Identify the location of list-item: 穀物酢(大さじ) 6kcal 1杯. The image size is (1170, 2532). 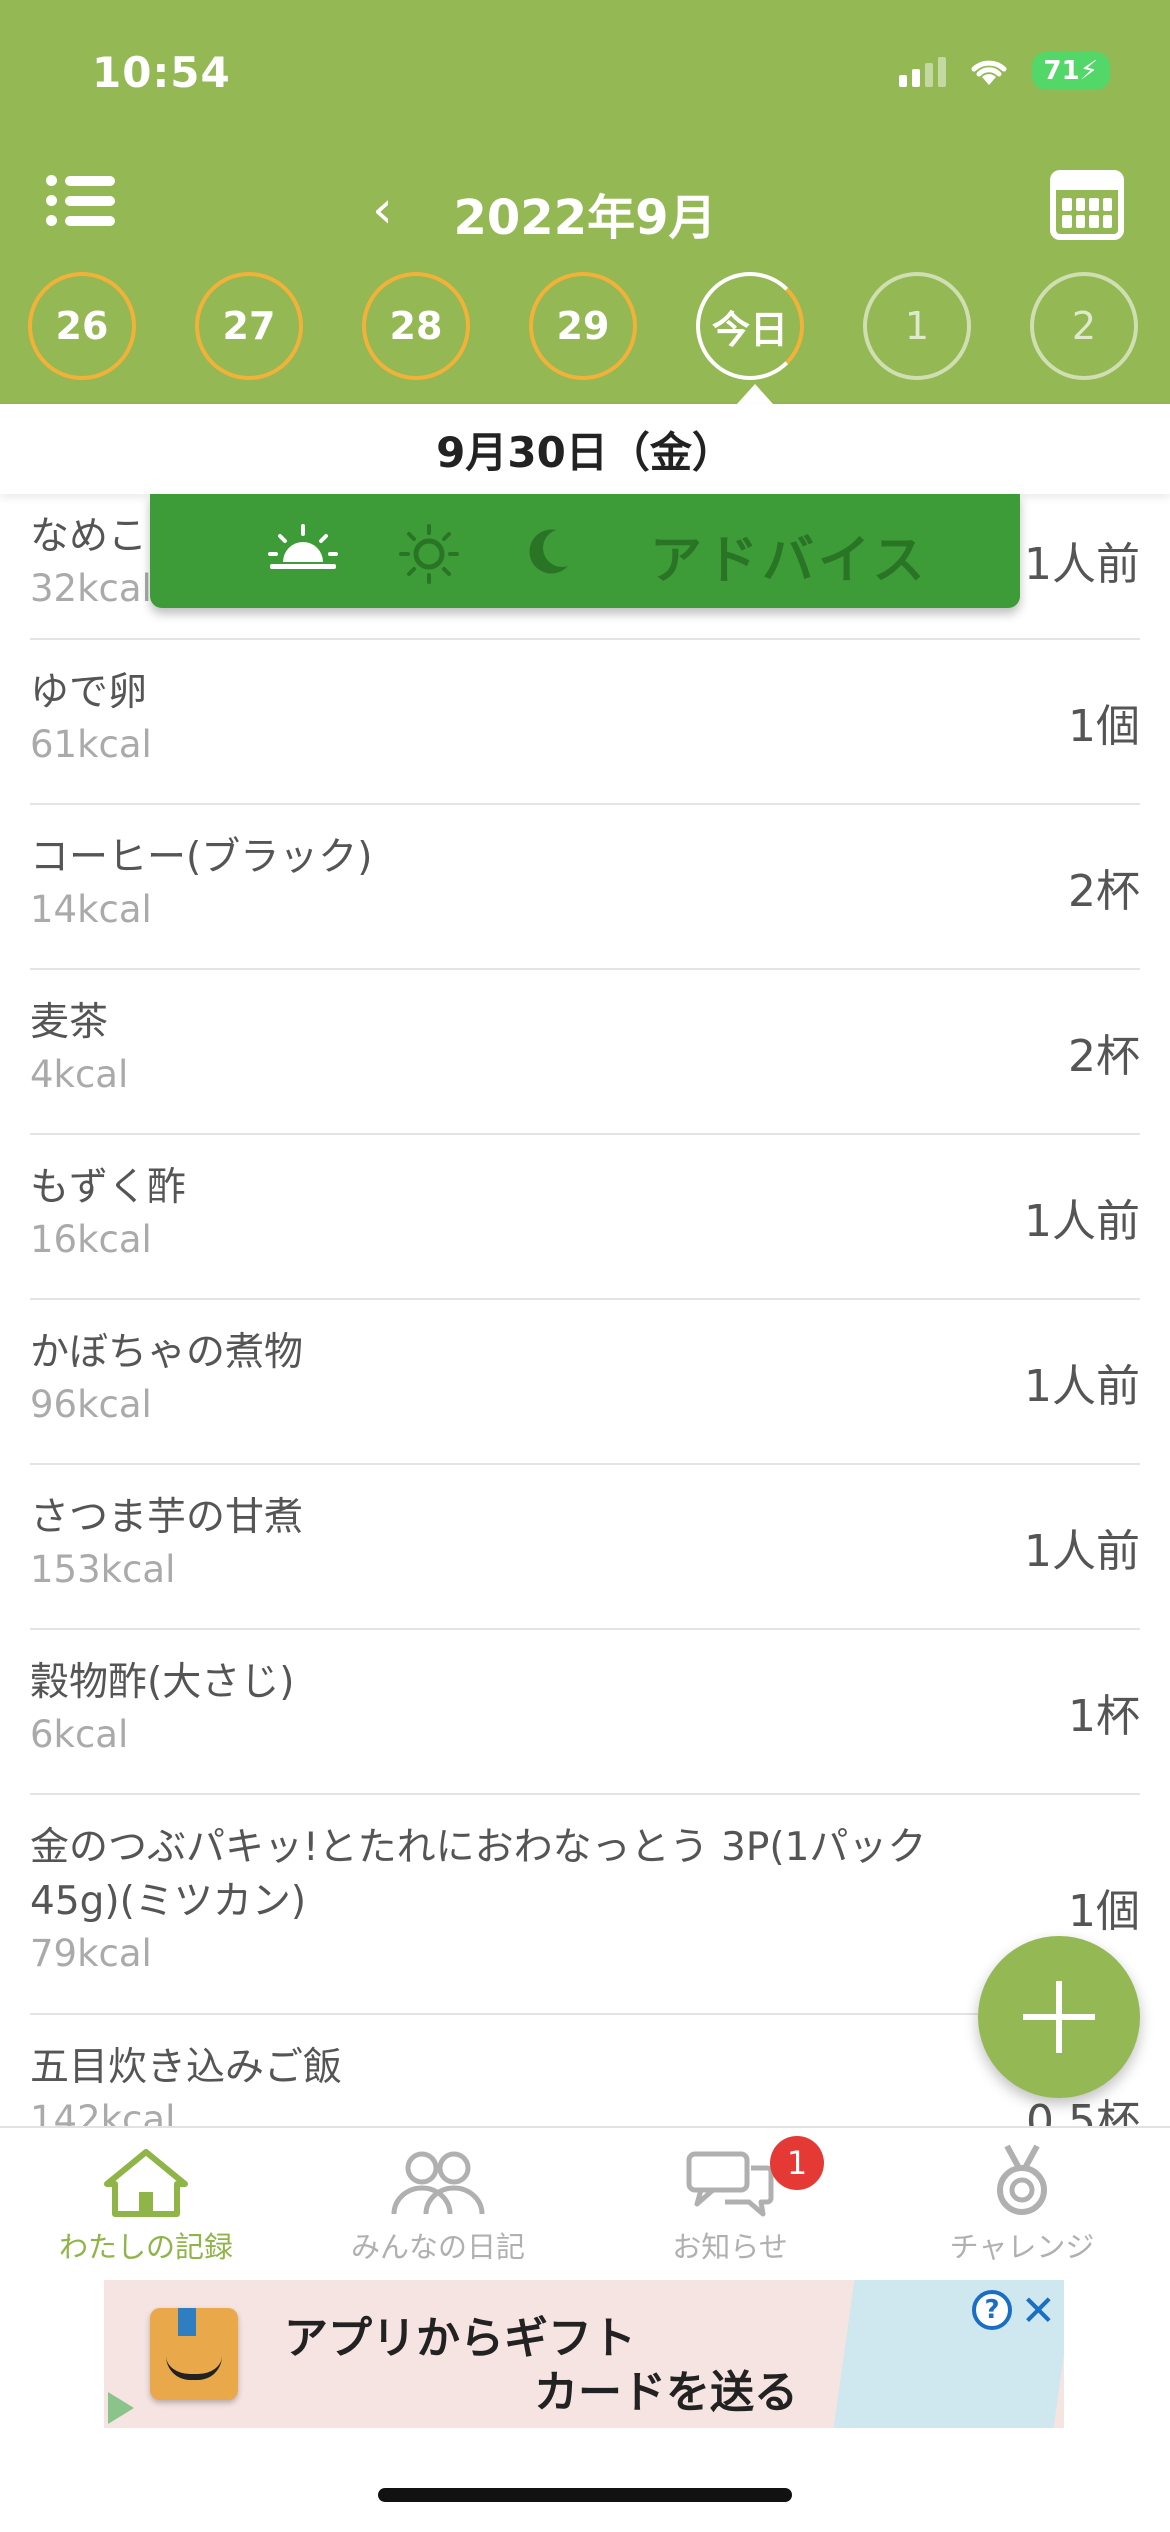
(585, 1712).